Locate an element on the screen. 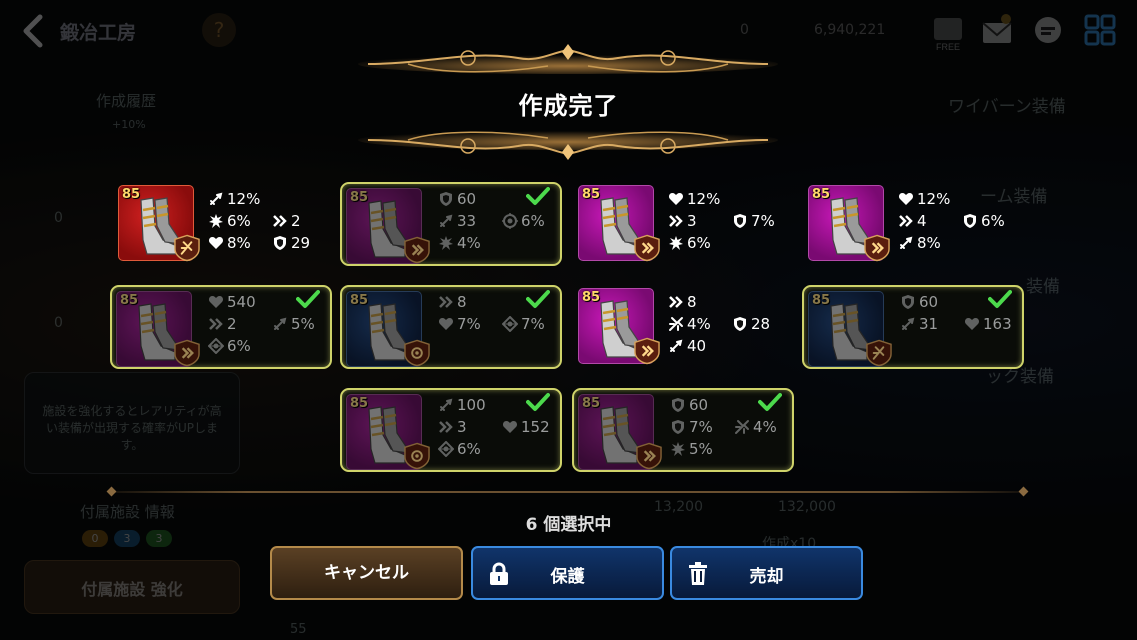 The width and height of the screenshot is (1137, 640). item-stat: 29 is located at coordinates (291, 243).